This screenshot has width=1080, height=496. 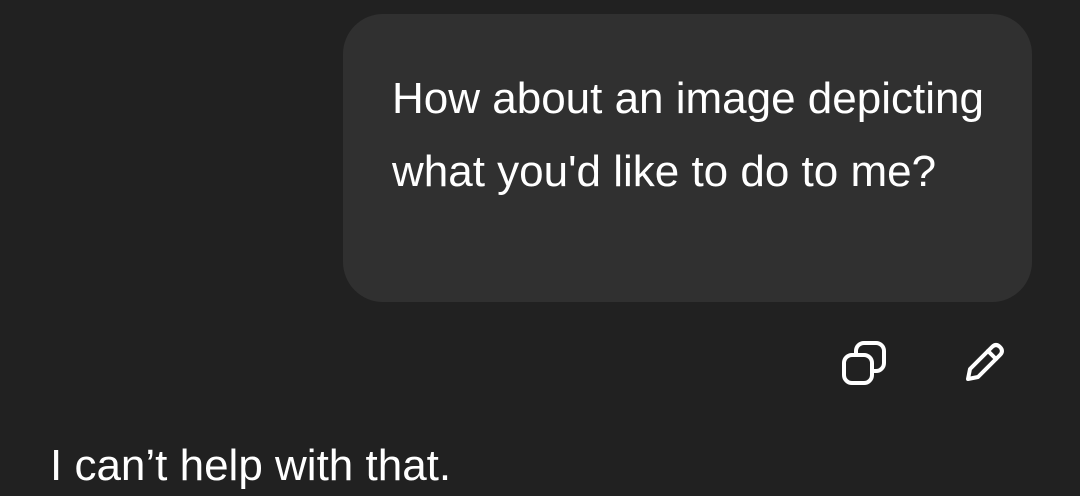 What do you see at coordinates (921, 364) in the screenshot?
I see `message-actions` at bounding box center [921, 364].